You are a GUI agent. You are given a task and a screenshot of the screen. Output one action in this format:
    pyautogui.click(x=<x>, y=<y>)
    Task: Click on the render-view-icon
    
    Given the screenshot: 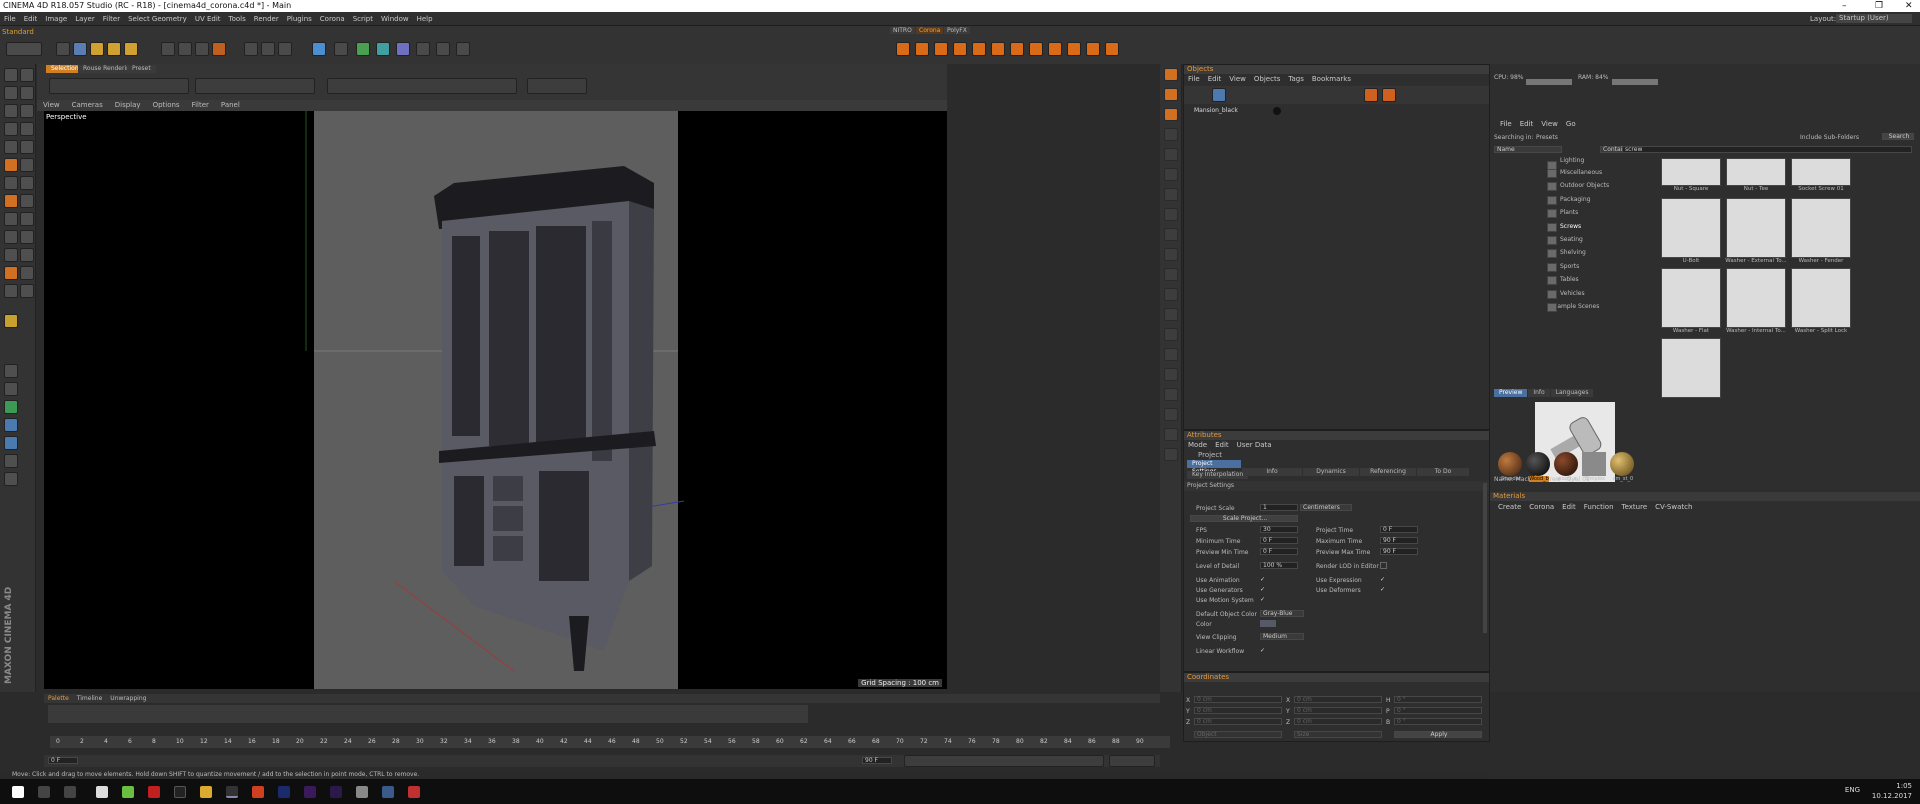 What is the action you would take?
    pyautogui.click(x=251, y=49)
    